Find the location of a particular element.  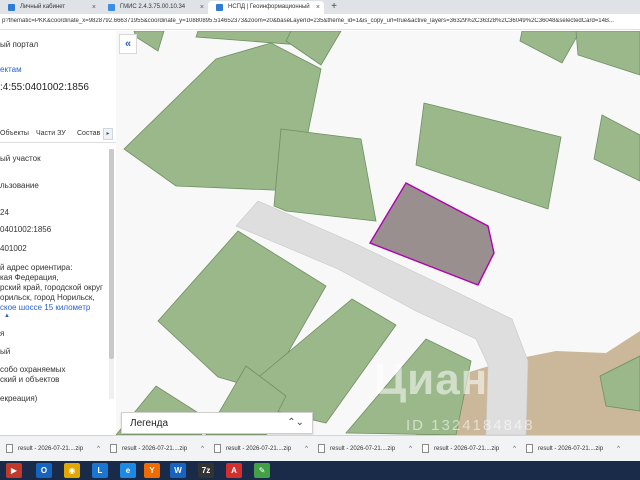

ie-icon: e is located at coordinates (128, 470).